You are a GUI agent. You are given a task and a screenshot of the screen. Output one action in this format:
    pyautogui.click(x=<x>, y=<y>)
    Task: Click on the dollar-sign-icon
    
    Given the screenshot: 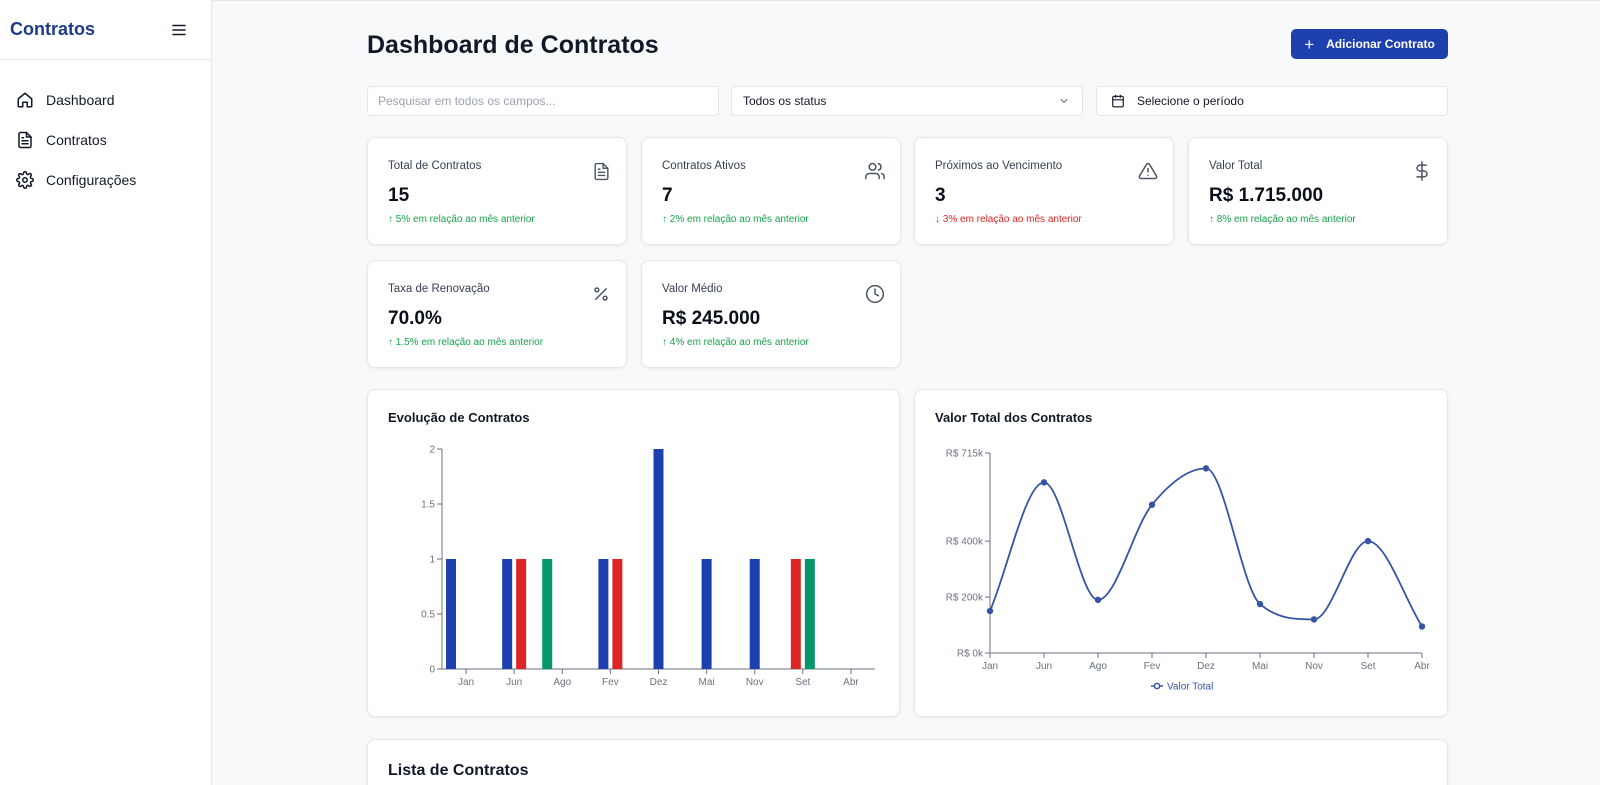 What is the action you would take?
    pyautogui.click(x=1422, y=171)
    